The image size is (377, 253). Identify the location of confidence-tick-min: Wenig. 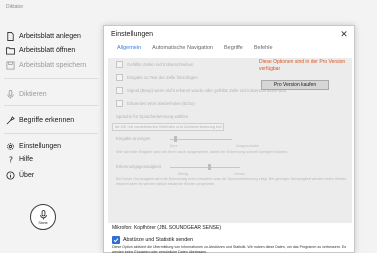
(183, 174).